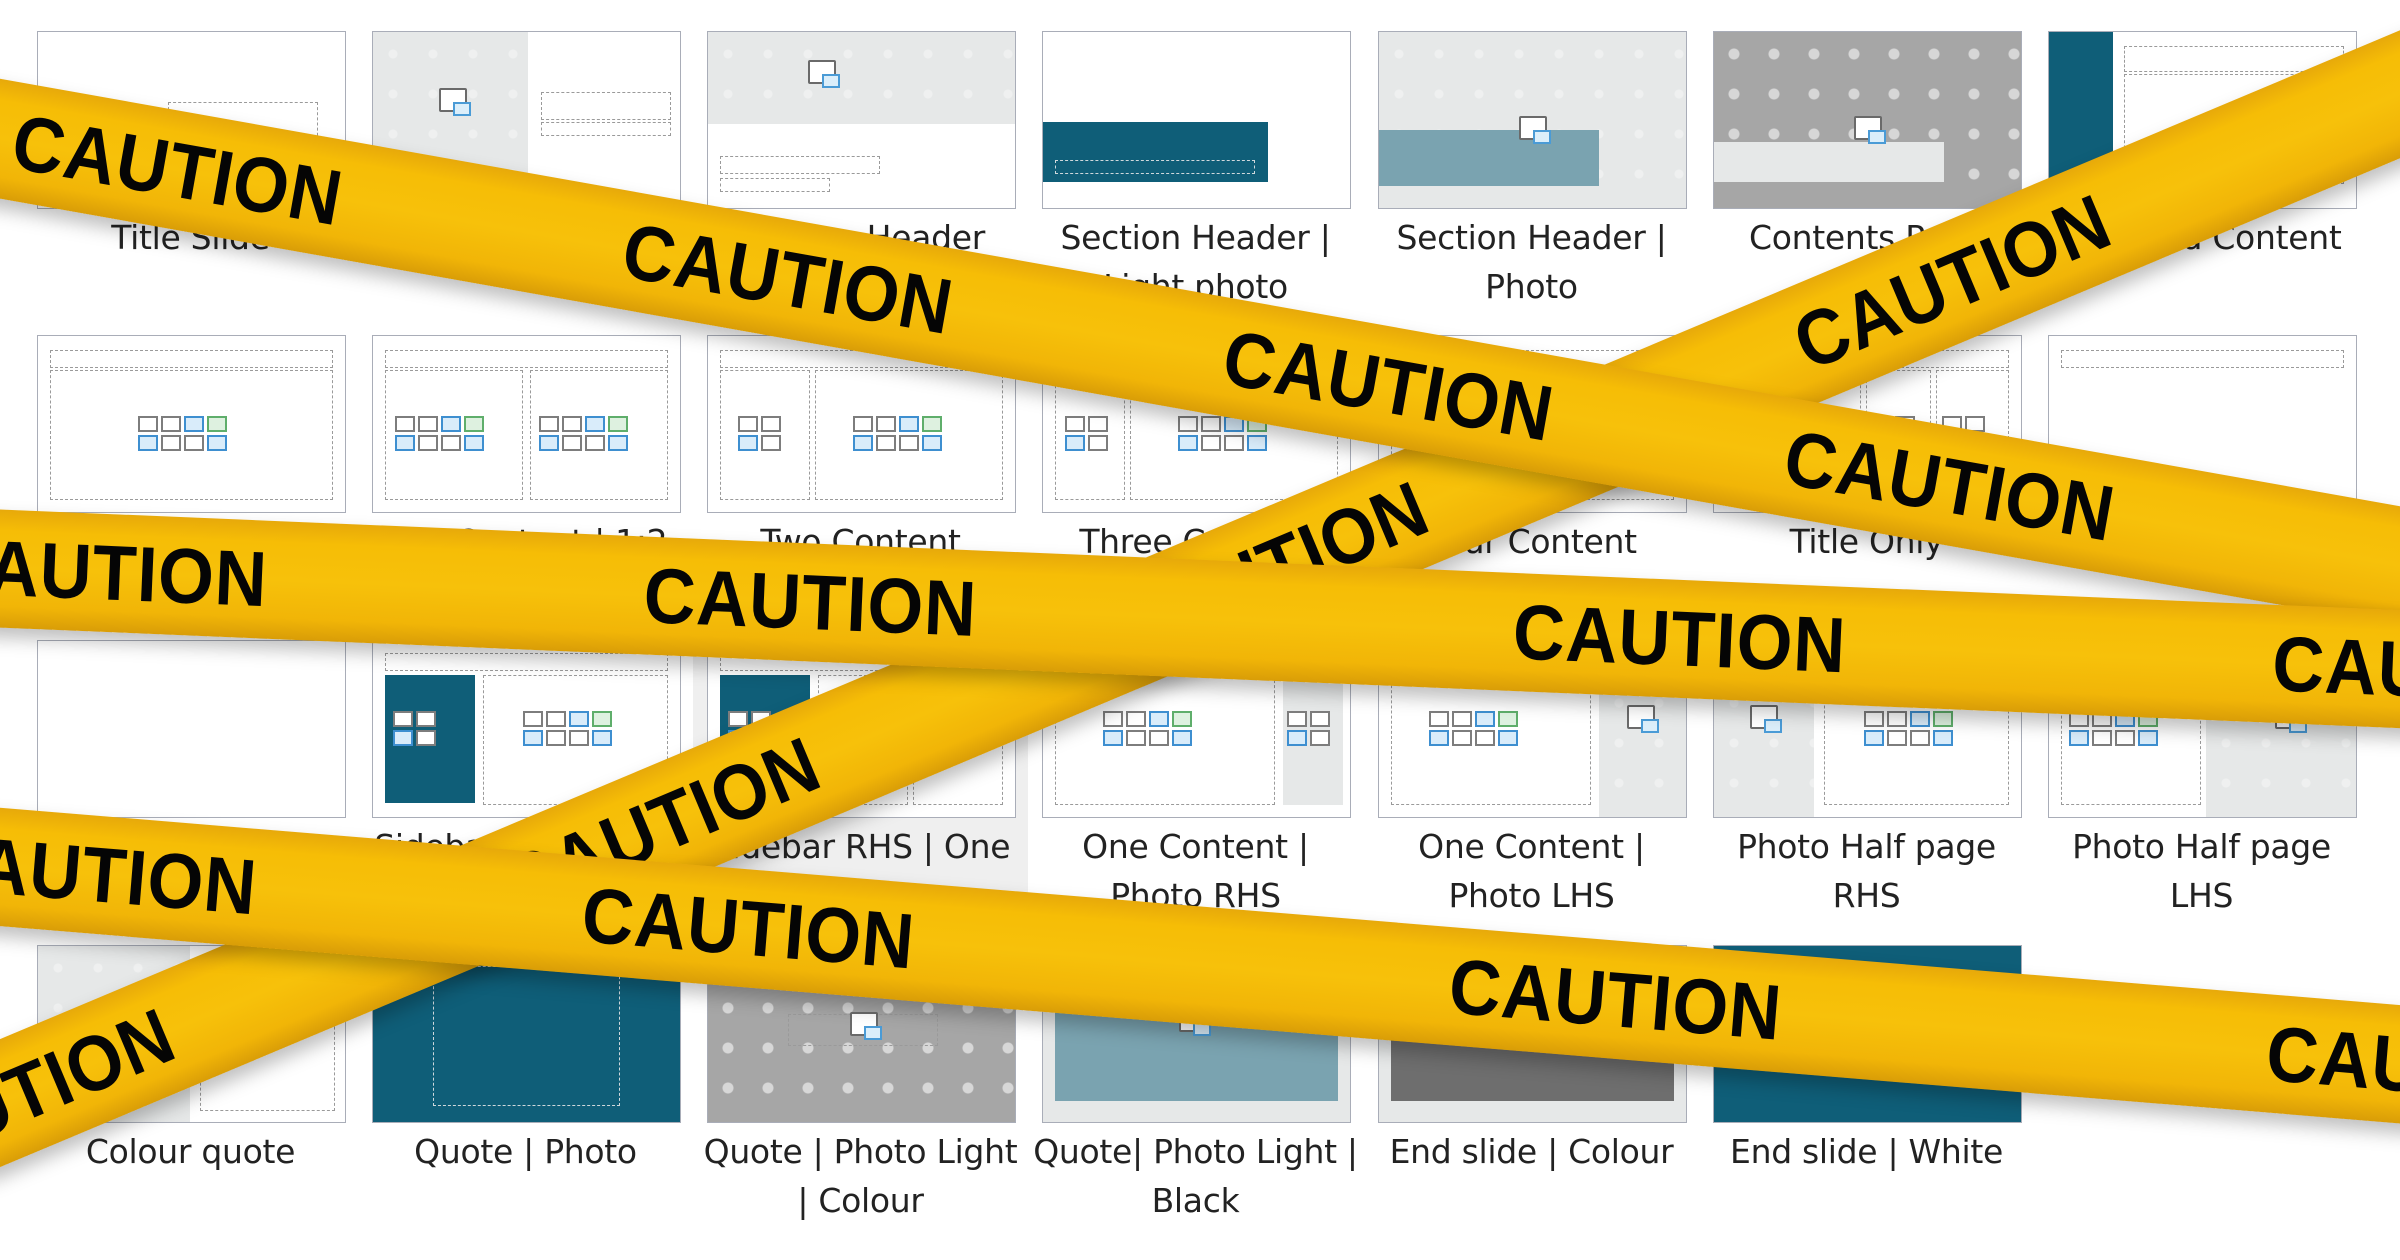  I want to click on layout-option: Section Header | Photo, so click(1531, 173).